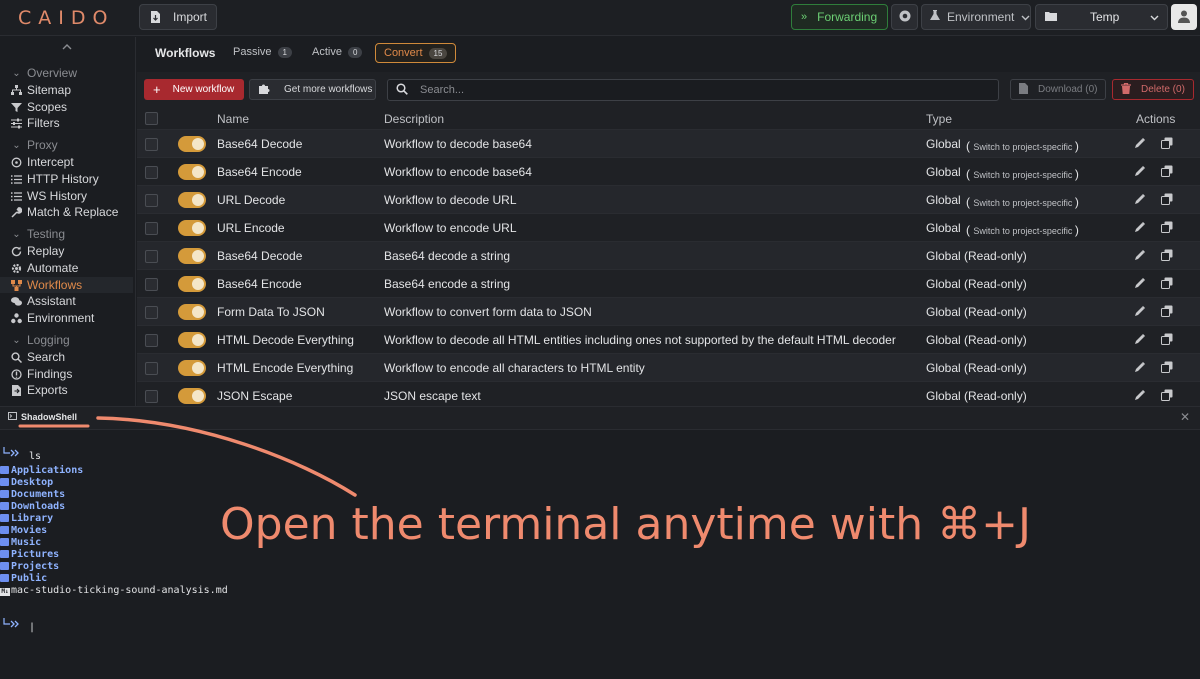 The width and height of the screenshot is (1200, 679). I want to click on tab-convert: Convert 15, so click(416, 53).